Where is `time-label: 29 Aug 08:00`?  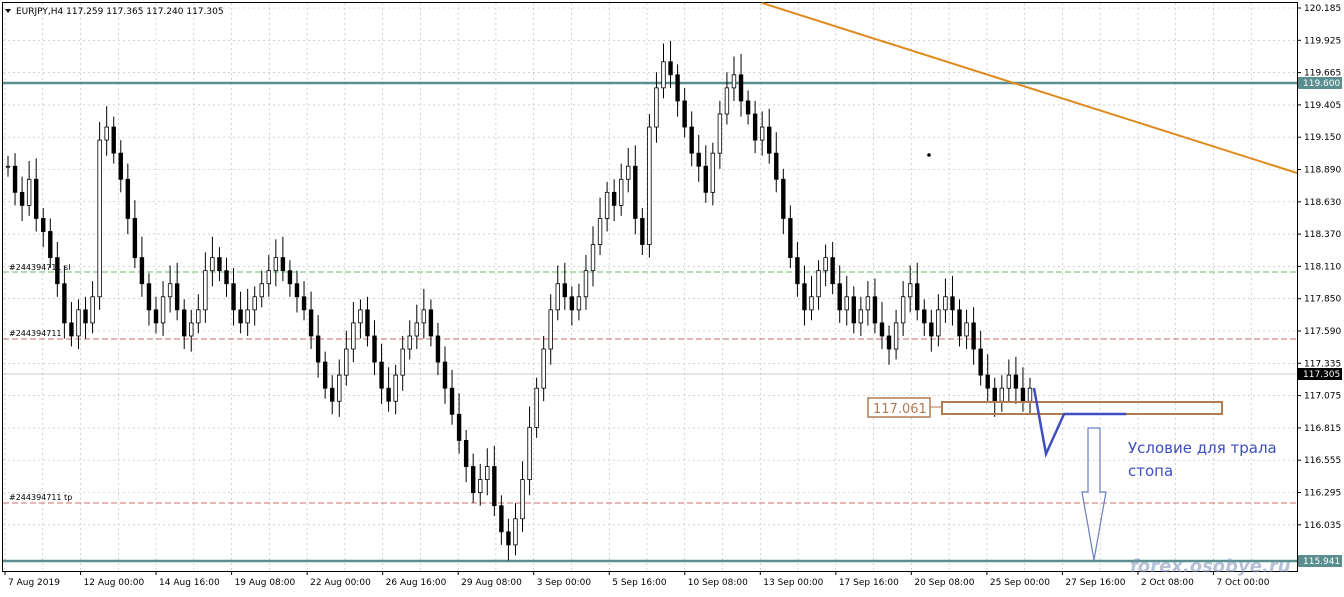
time-label: 29 Aug 08:00 is located at coordinates (491, 583).